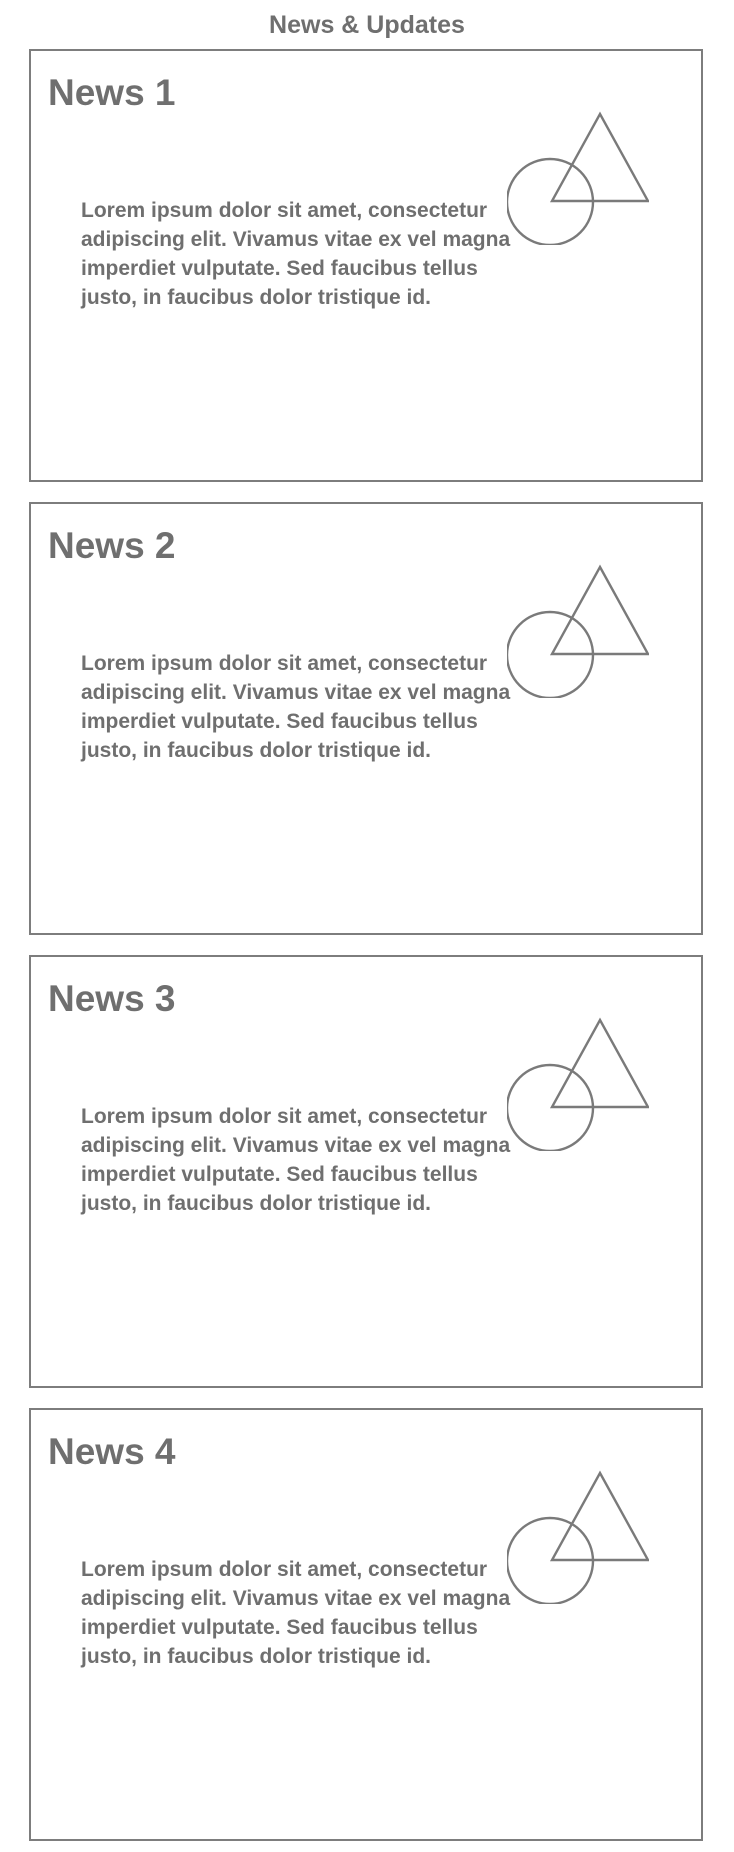 The image size is (734, 1852). I want to click on news-title: News 3, so click(112, 998).